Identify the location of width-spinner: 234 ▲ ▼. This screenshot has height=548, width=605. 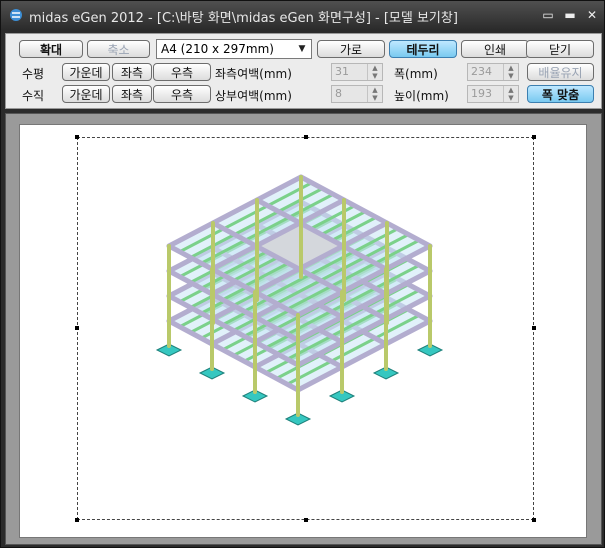
(493, 72).